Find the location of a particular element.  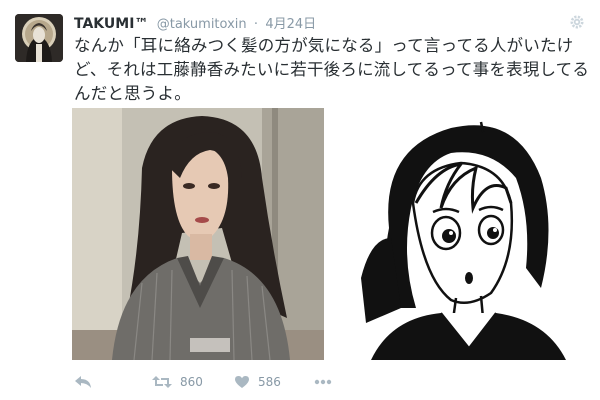

like-button: 586 is located at coordinates (257, 382).